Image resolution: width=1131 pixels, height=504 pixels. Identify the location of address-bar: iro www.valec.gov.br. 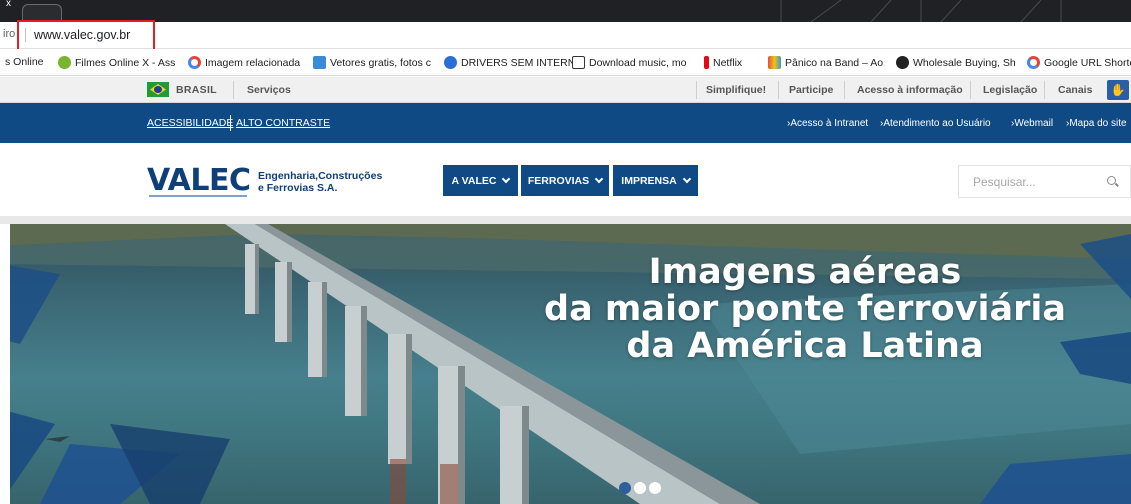
(565, 35).